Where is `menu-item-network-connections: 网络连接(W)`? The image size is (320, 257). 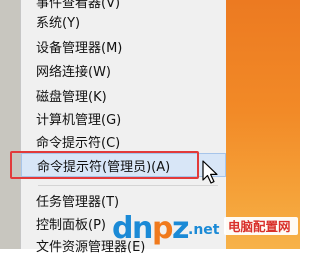 menu-item-network-connections: 网络连接(W) is located at coordinates (123, 70).